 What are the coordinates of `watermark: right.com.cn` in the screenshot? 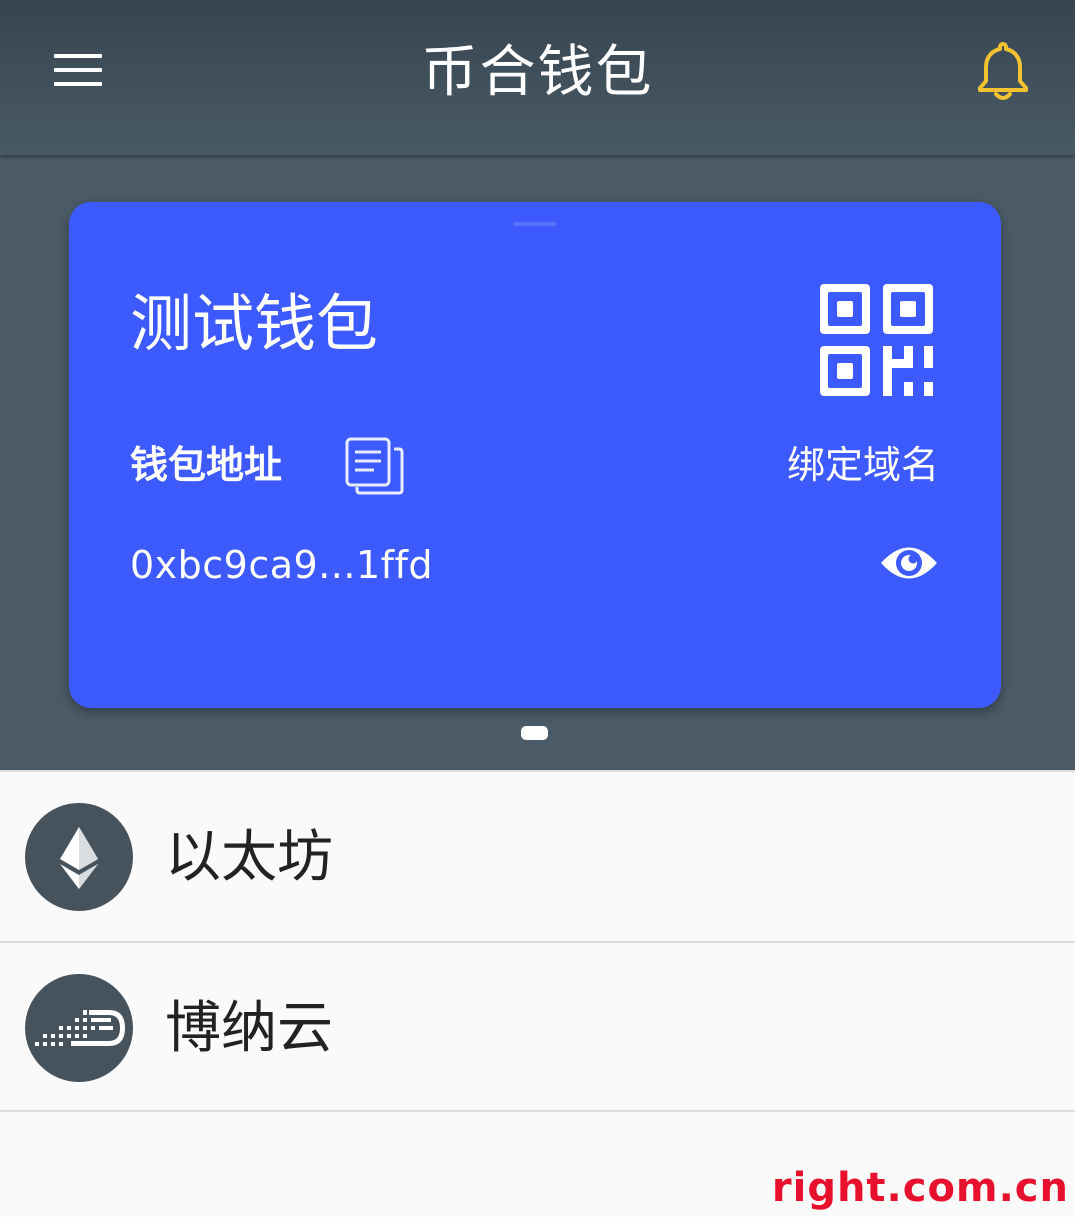 It's located at (920, 1188).